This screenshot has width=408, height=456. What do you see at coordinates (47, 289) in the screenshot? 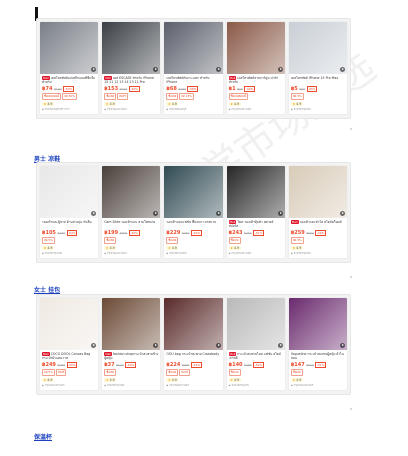
I see `section-title-women-bags: 女士 挂包` at bounding box center [47, 289].